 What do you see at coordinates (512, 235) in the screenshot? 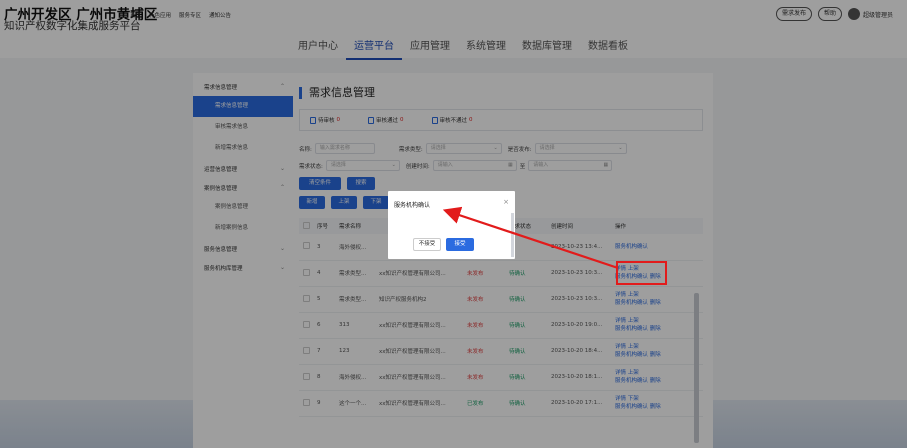
I see `dialog-scrollbar` at bounding box center [512, 235].